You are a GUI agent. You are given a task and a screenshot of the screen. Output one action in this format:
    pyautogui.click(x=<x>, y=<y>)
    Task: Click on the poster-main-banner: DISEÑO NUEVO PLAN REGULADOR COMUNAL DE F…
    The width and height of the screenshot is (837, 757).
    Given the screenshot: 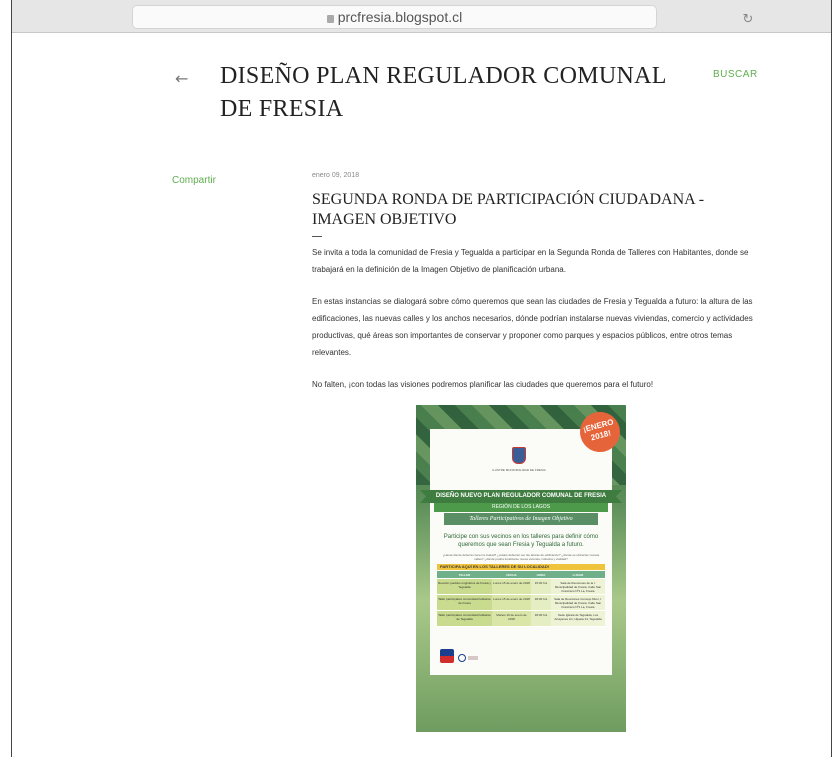 What is the action you would take?
    pyautogui.click(x=521, y=496)
    